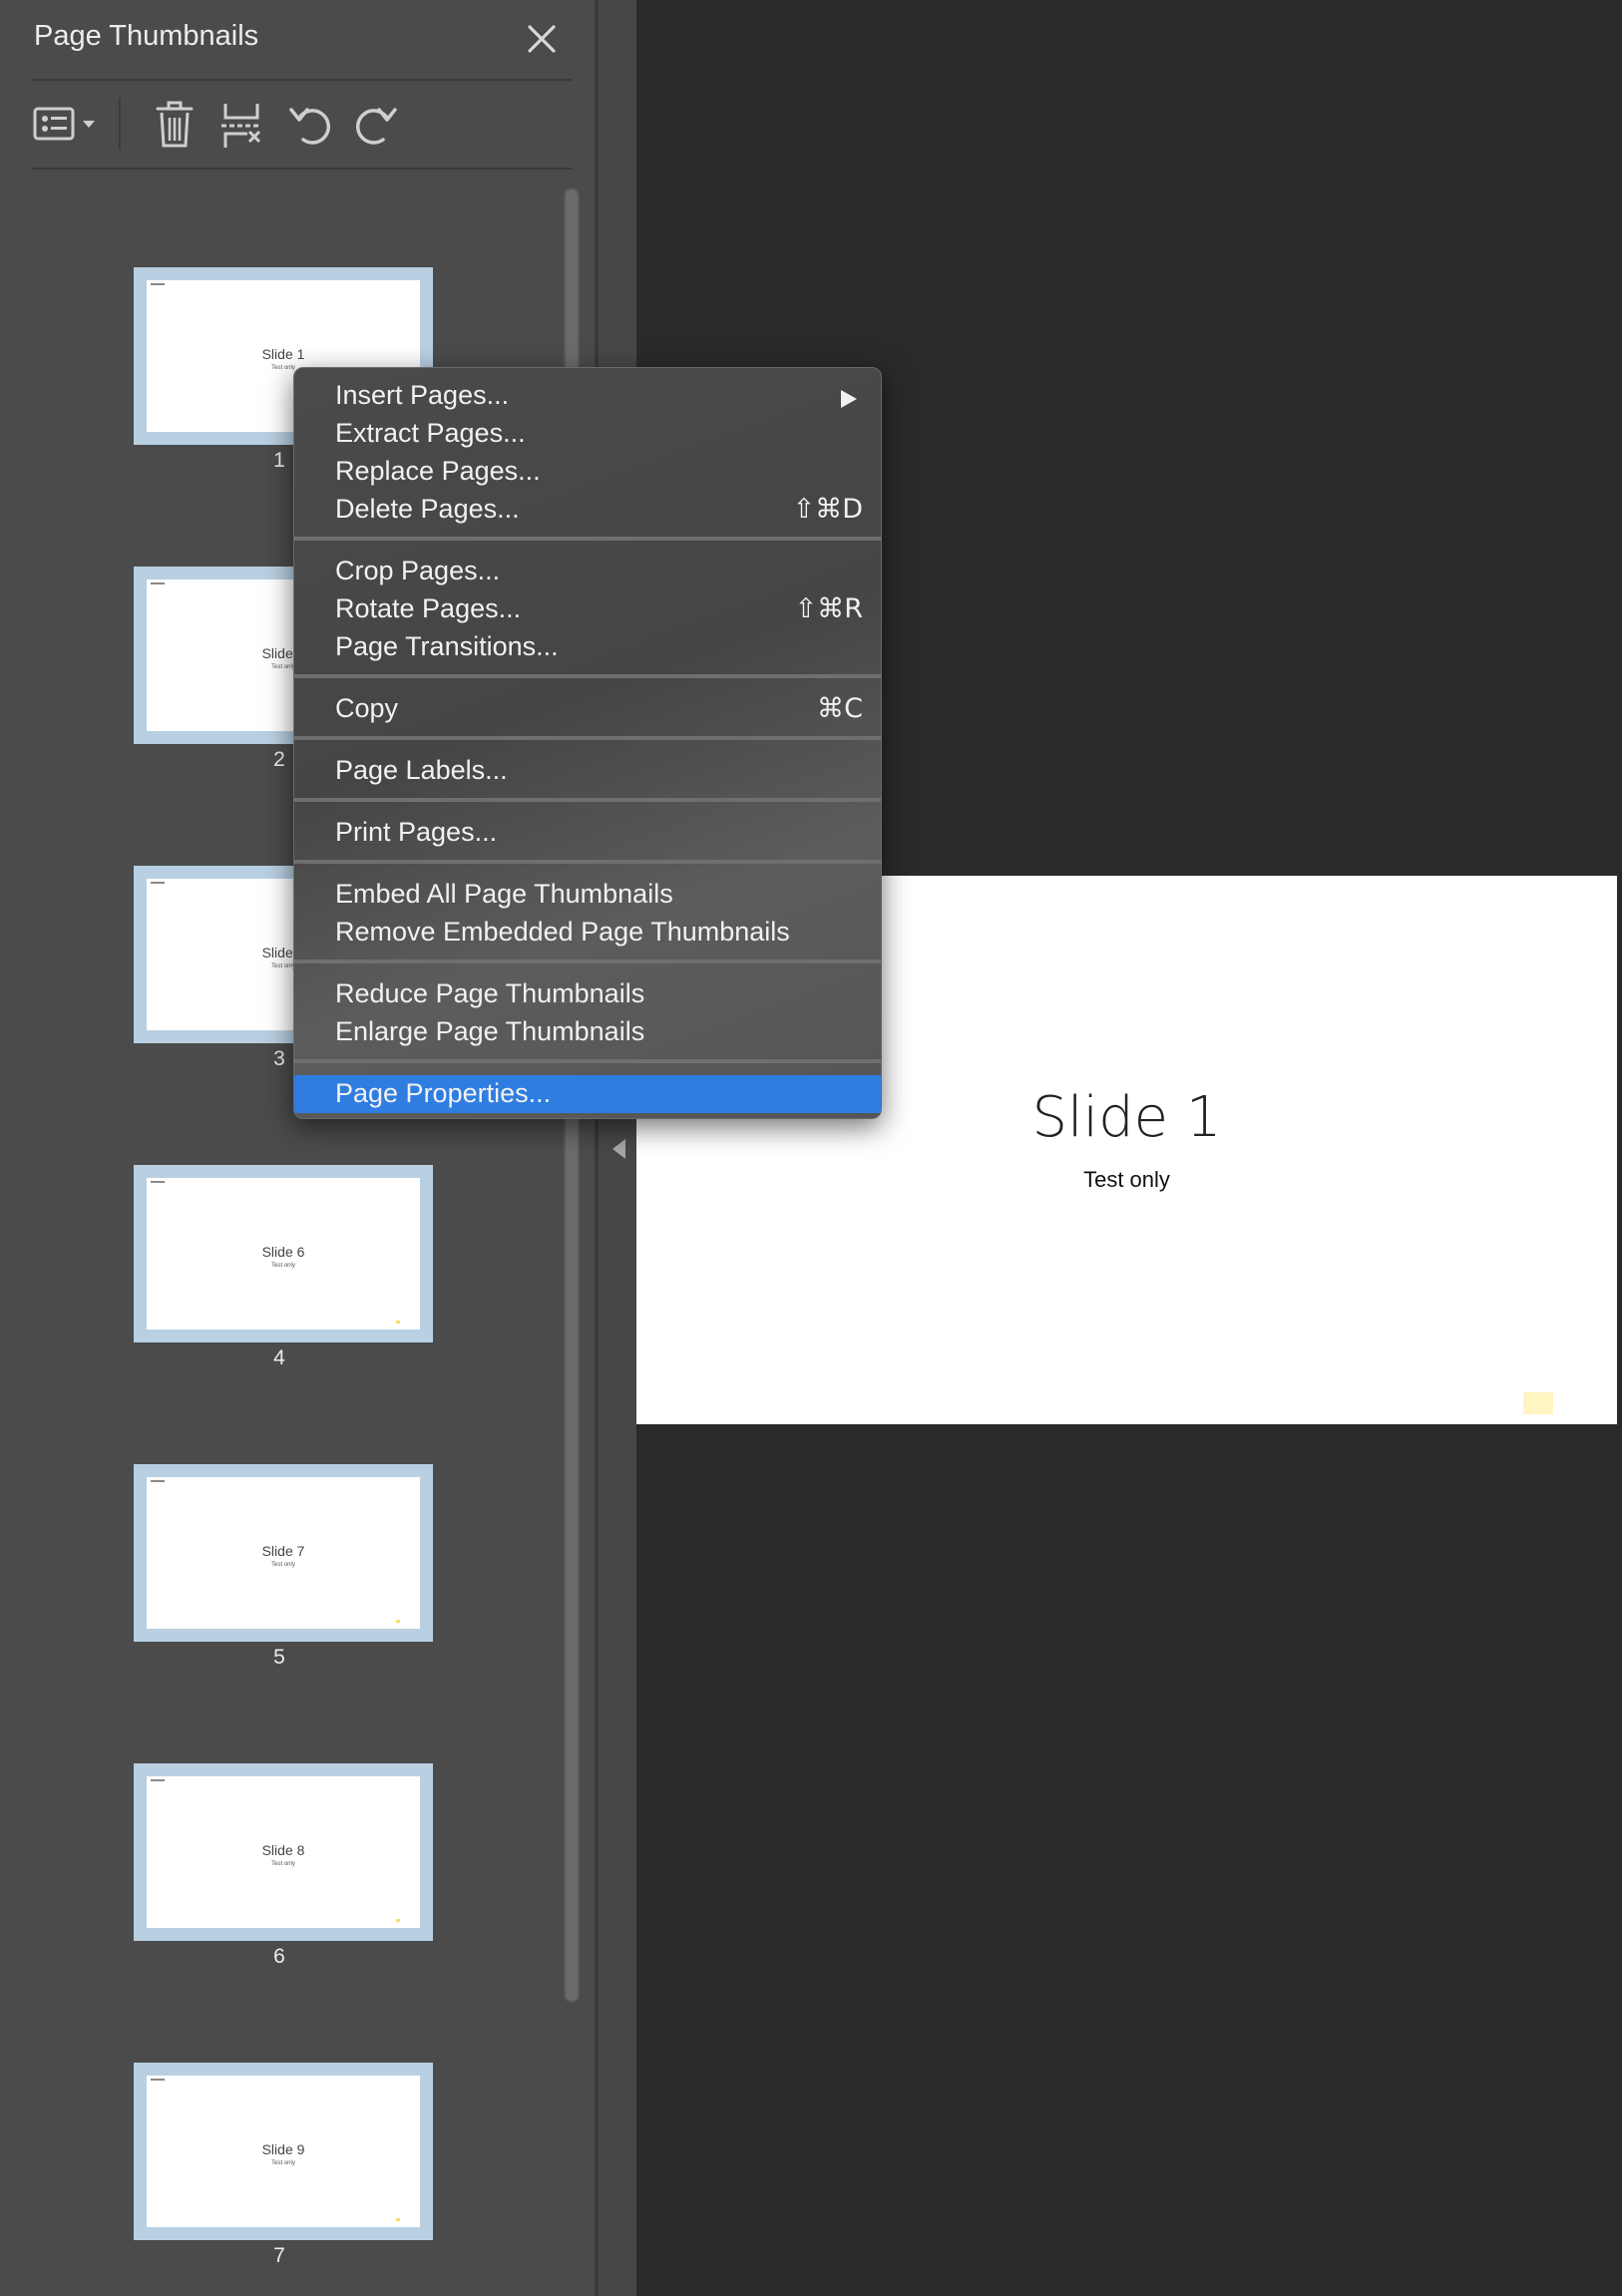 Image resolution: width=1622 pixels, height=2296 pixels. I want to click on page-thumbnail: Slide 6 Test only, so click(283, 1253).